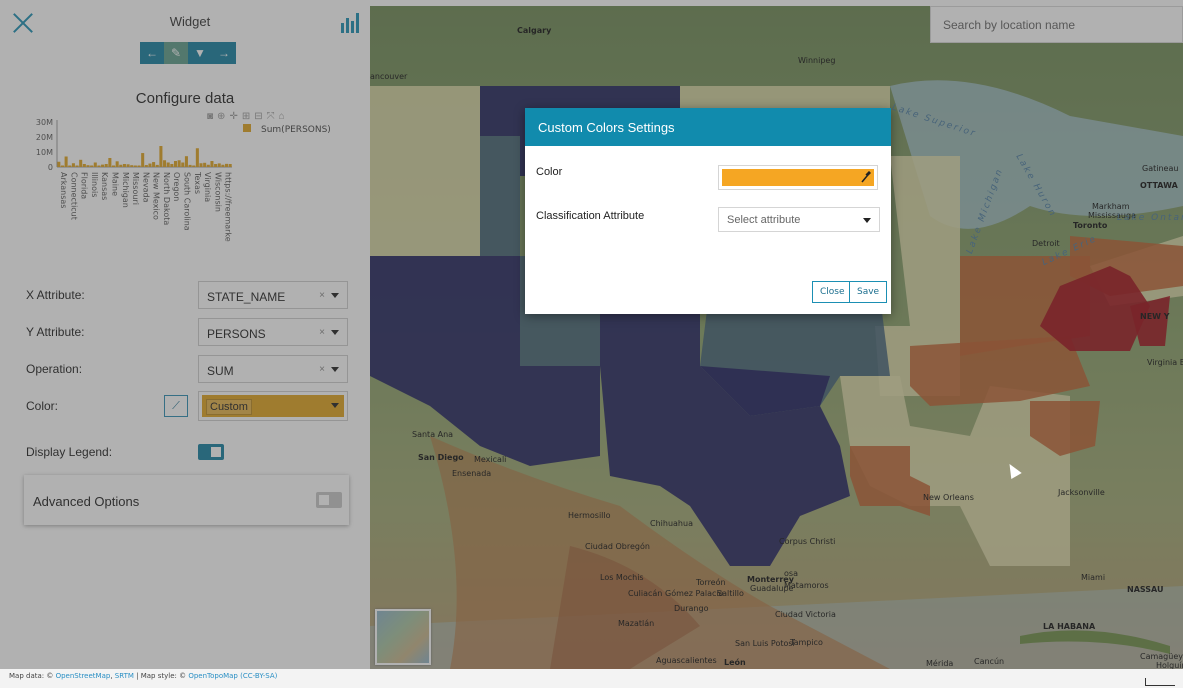 Image resolution: width=1183 pixels, height=688 pixels. I want to click on advanced-options-panel: Advanced Options, so click(186, 500).